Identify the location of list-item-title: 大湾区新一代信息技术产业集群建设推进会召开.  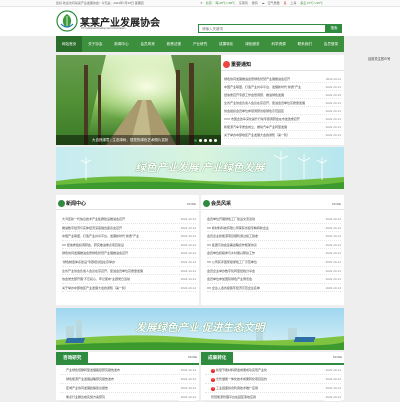
(93, 219).